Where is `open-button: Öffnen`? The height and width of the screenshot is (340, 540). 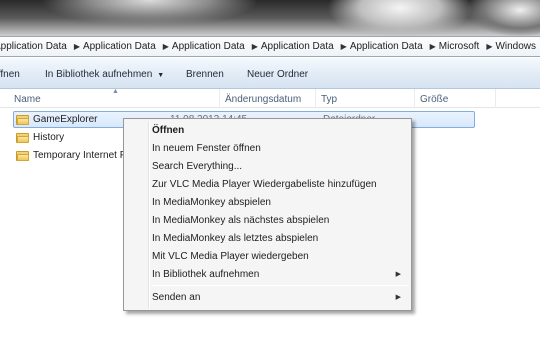 open-button: Öffnen is located at coordinates (10, 74).